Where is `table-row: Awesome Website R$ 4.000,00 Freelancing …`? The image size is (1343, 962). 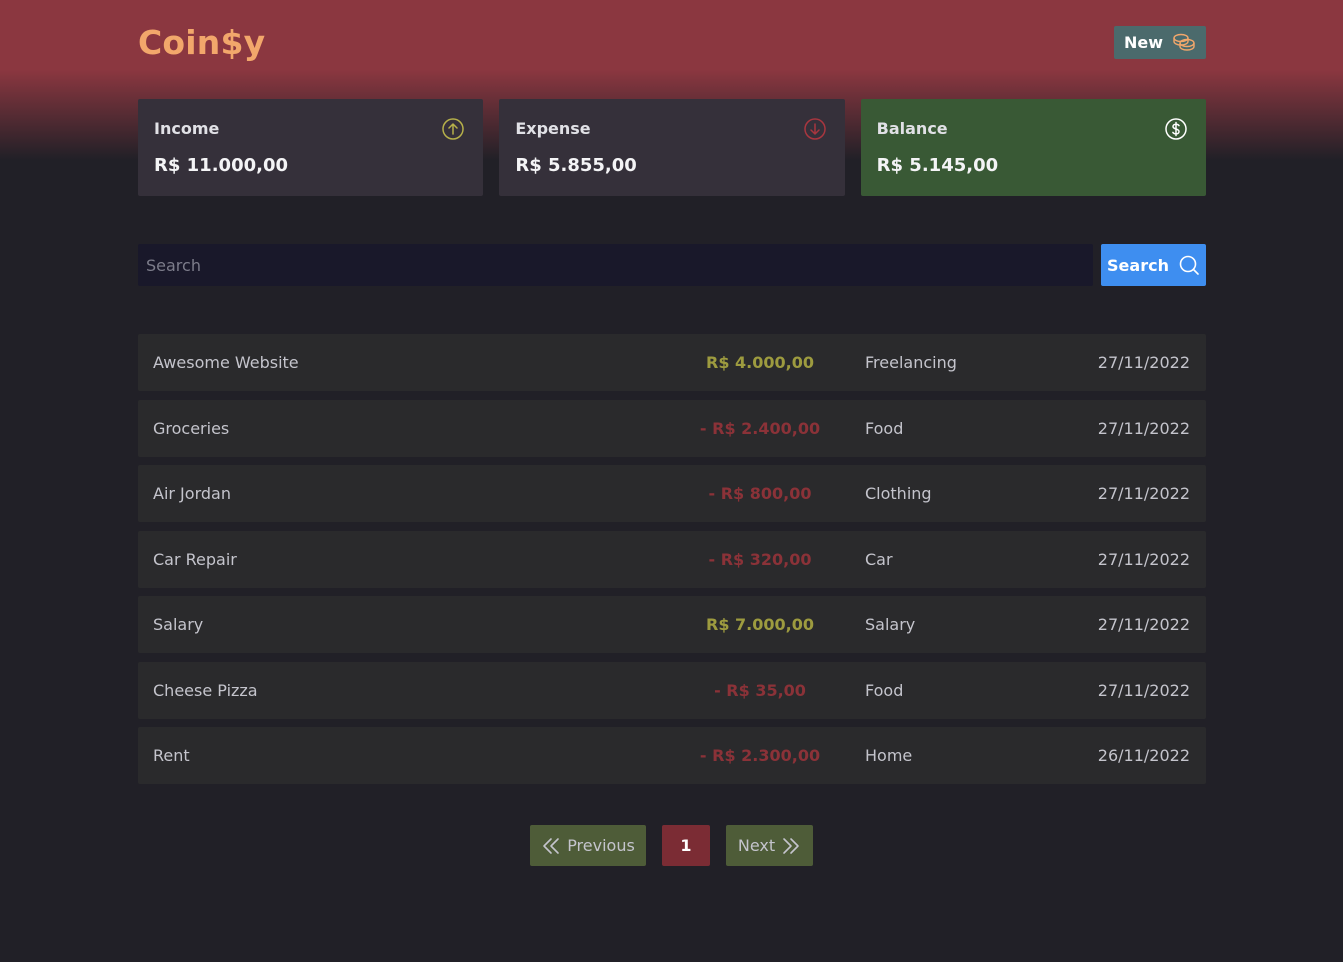
table-row: Awesome Website R$ 4.000,00 Freelancing … is located at coordinates (672, 362).